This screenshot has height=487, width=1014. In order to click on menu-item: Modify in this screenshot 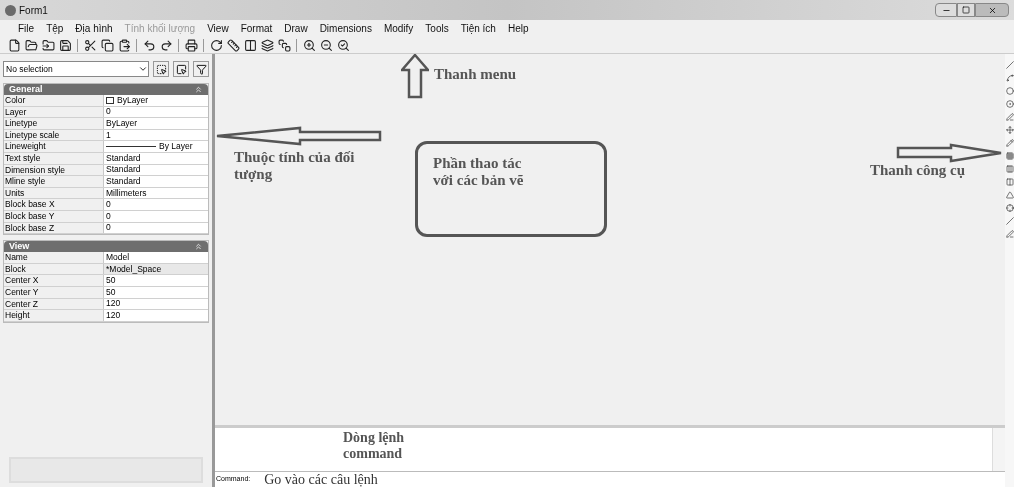, I will do `click(398, 28)`.